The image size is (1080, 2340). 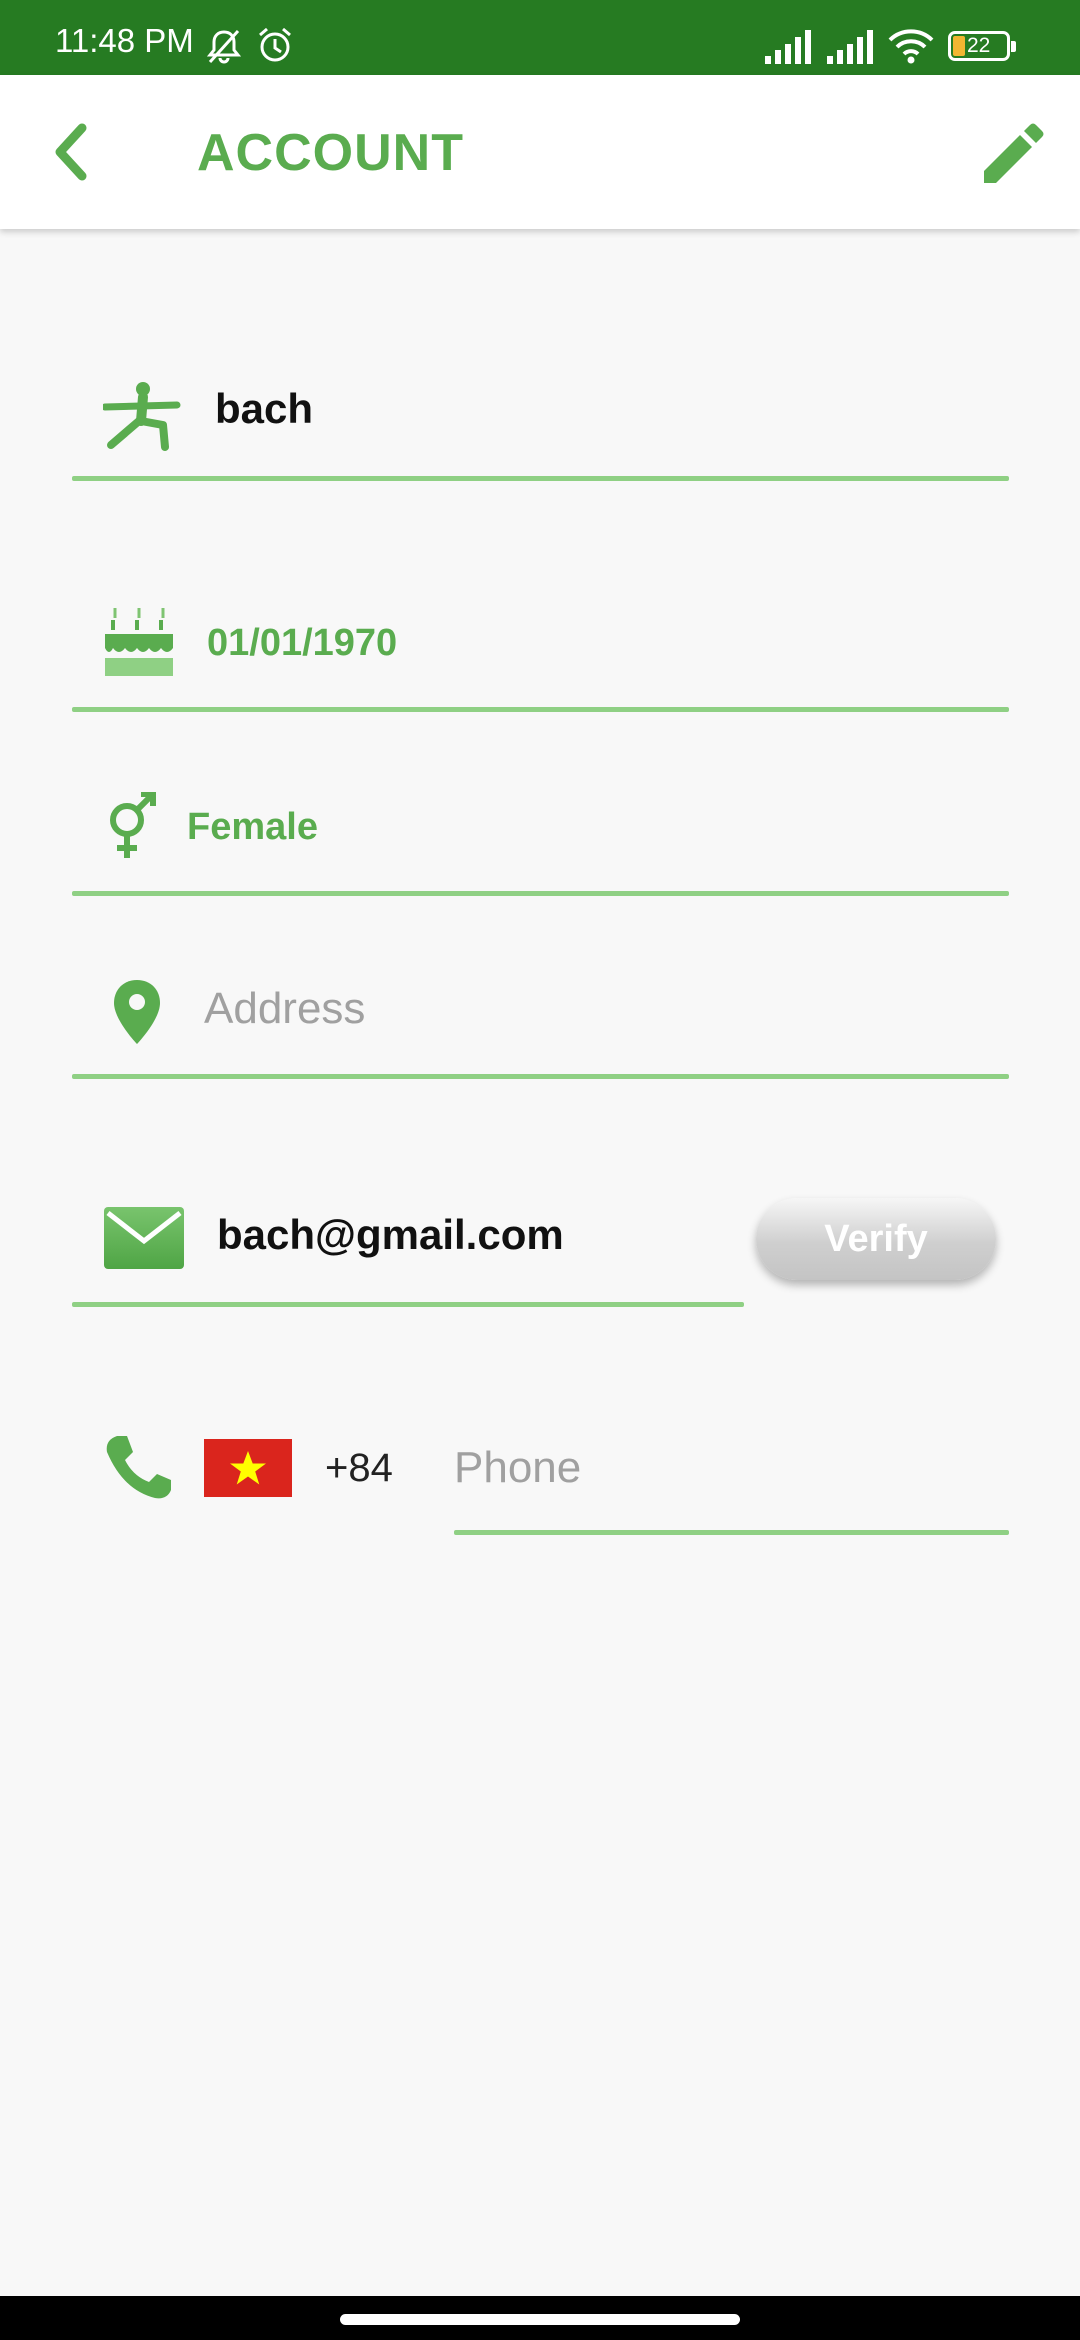 I want to click on battery-level: 22, so click(x=979, y=45).